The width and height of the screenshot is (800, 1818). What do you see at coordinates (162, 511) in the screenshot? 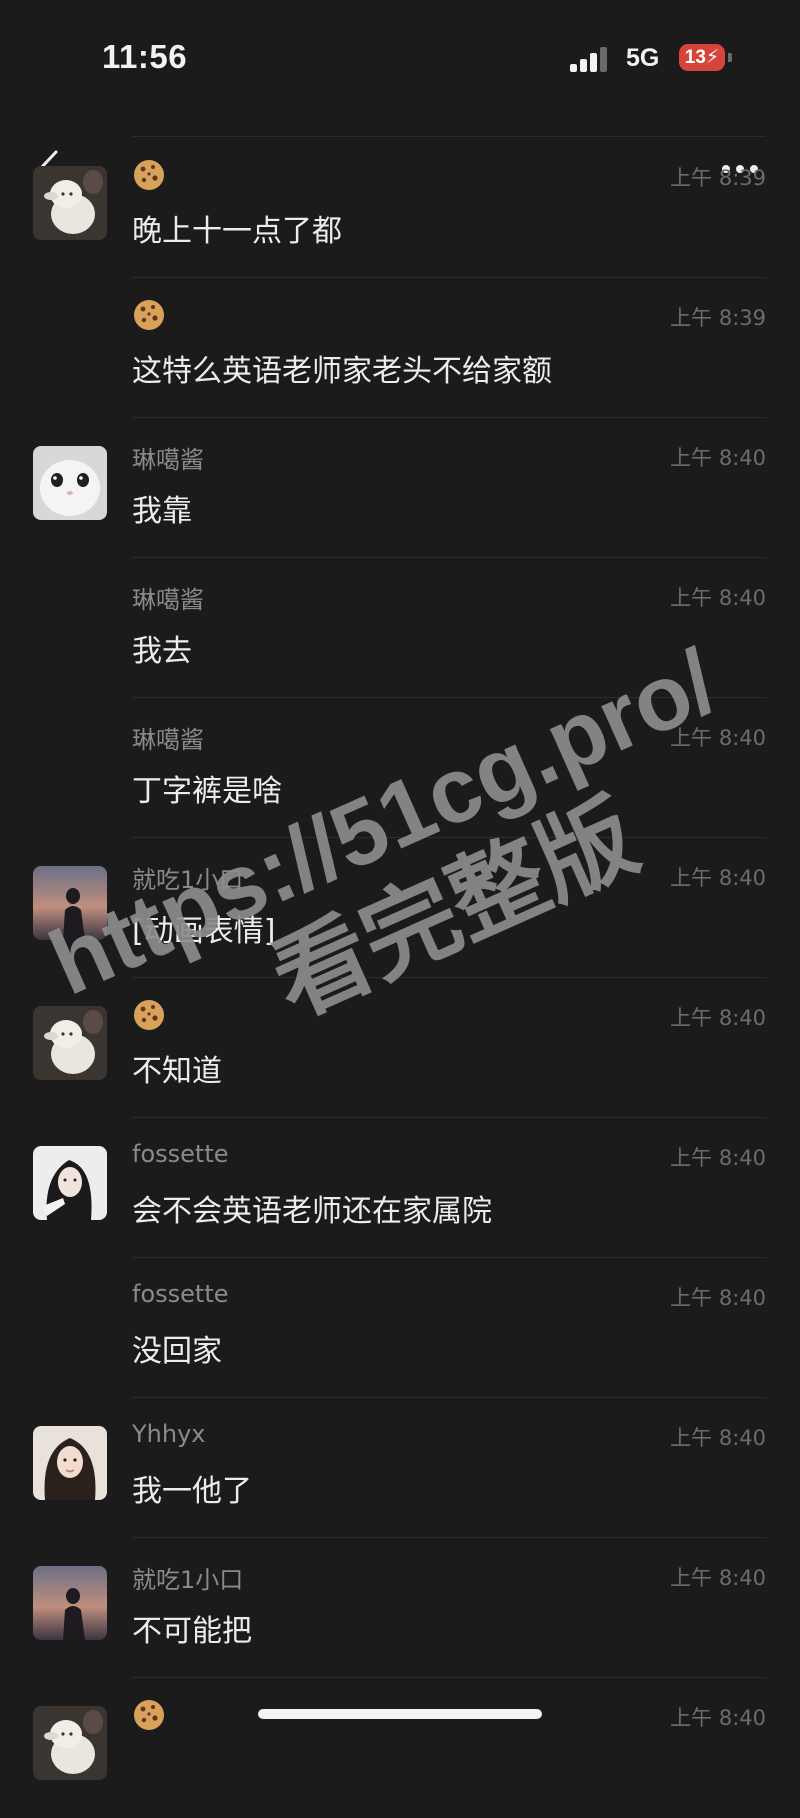
I see `message-text: 我靠` at bounding box center [162, 511].